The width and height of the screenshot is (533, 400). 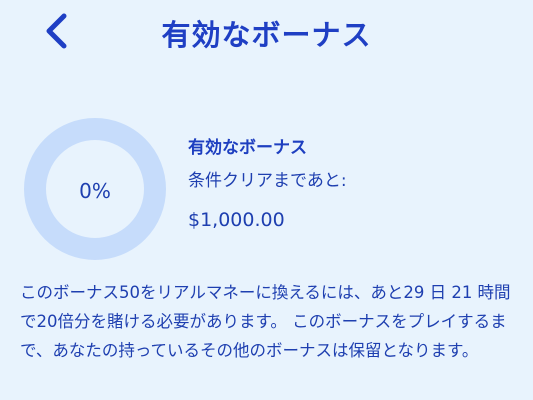 What do you see at coordinates (95, 191) in the screenshot?
I see `progress-percent: 0%` at bounding box center [95, 191].